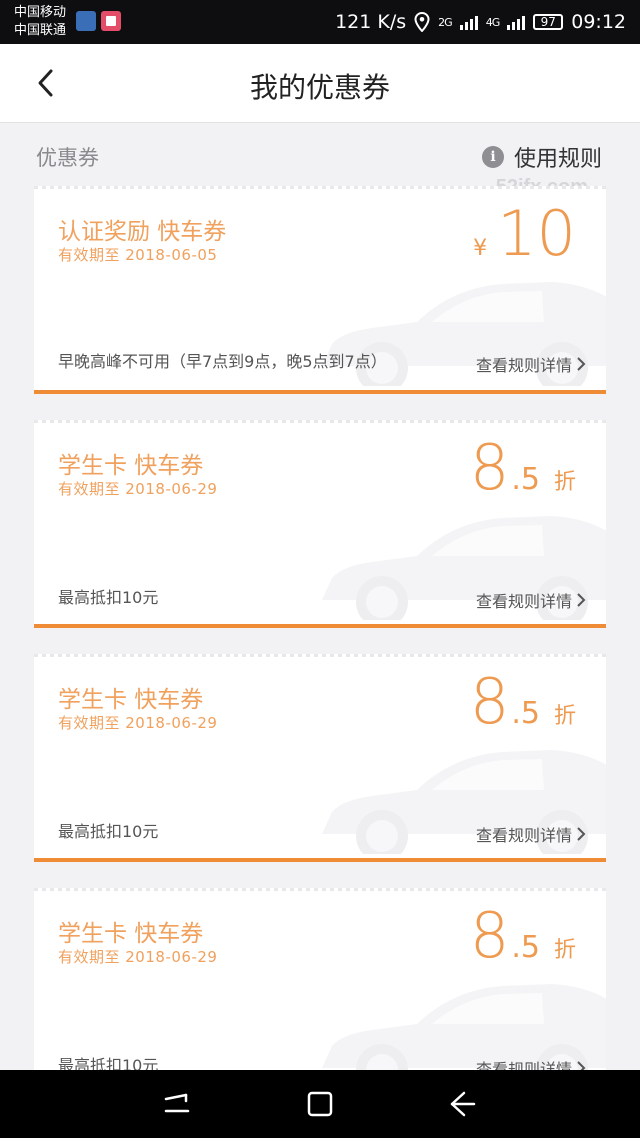 The image size is (640, 1138). Describe the element at coordinates (557, 159) in the screenshot. I see `usage-rules-label: 使用规则` at that location.